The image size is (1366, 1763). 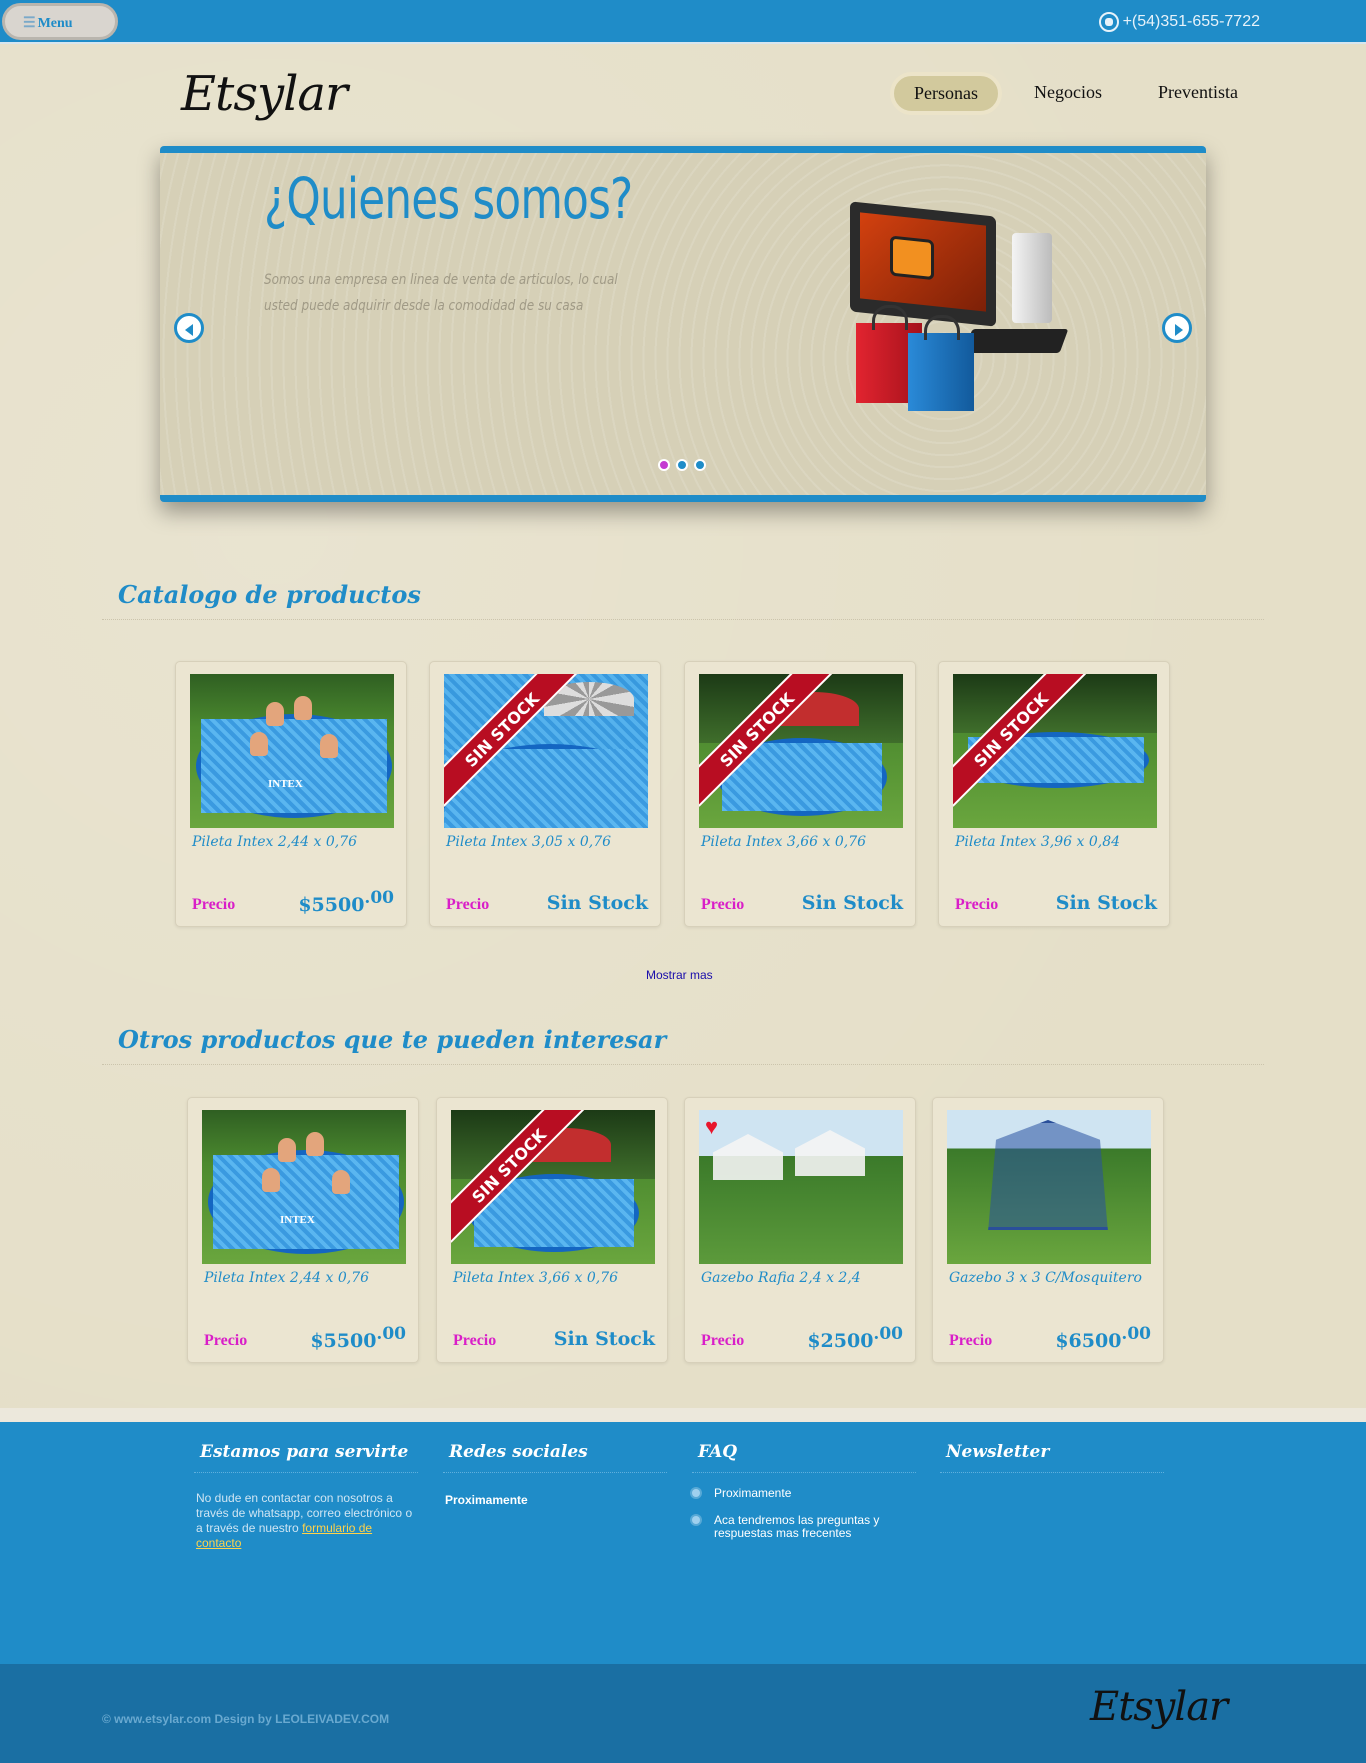 What do you see at coordinates (855, 1338) in the screenshot?
I see `product-price: $2500.00` at bounding box center [855, 1338].